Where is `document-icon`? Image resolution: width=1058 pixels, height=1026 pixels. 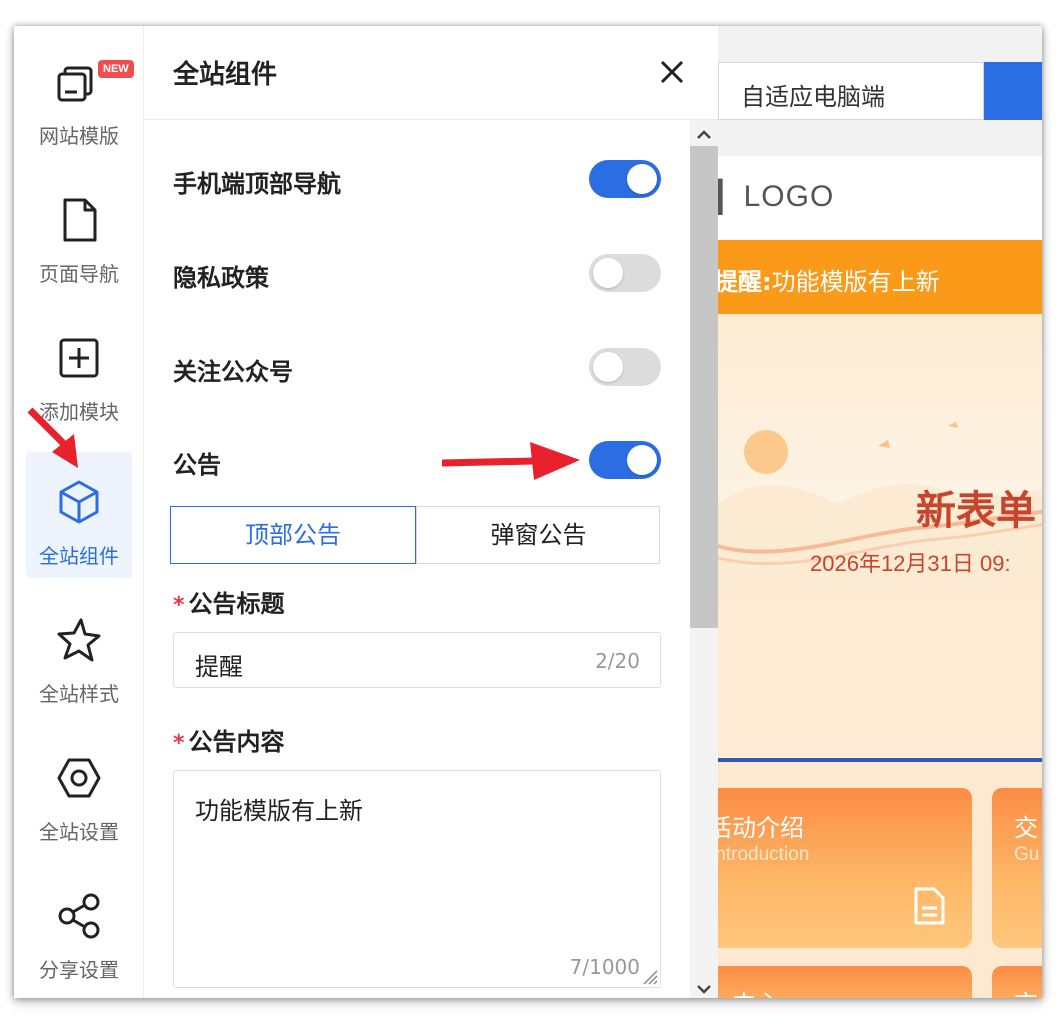 document-icon is located at coordinates (929, 906).